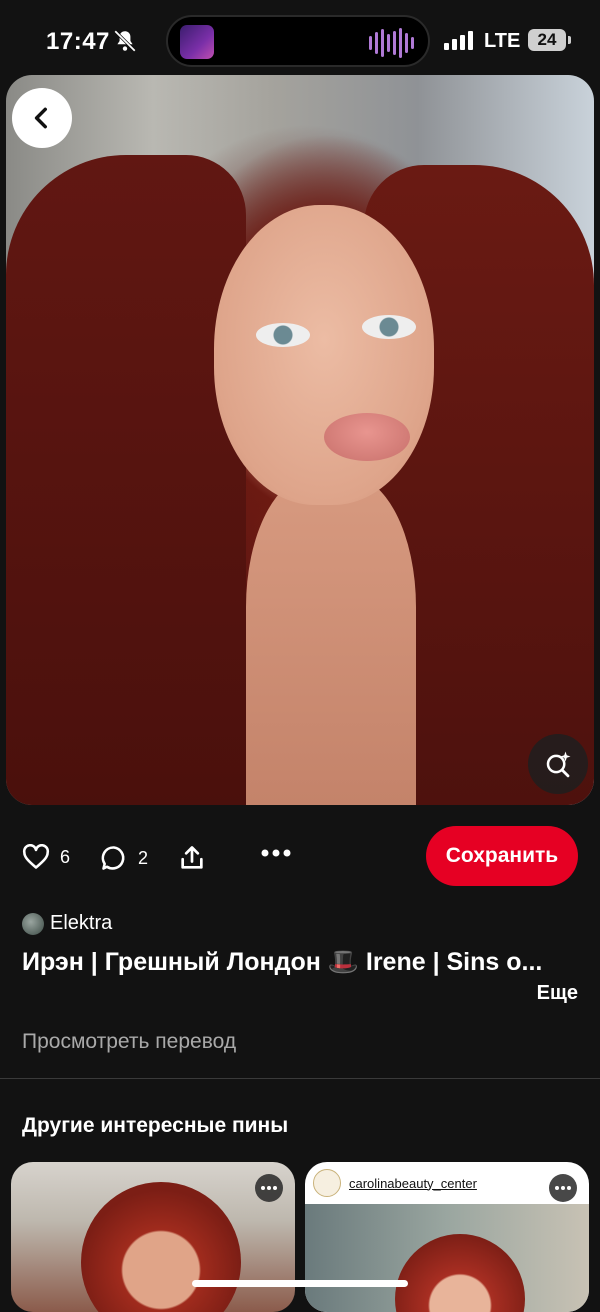  I want to click on like-button: 6, so click(46, 857).